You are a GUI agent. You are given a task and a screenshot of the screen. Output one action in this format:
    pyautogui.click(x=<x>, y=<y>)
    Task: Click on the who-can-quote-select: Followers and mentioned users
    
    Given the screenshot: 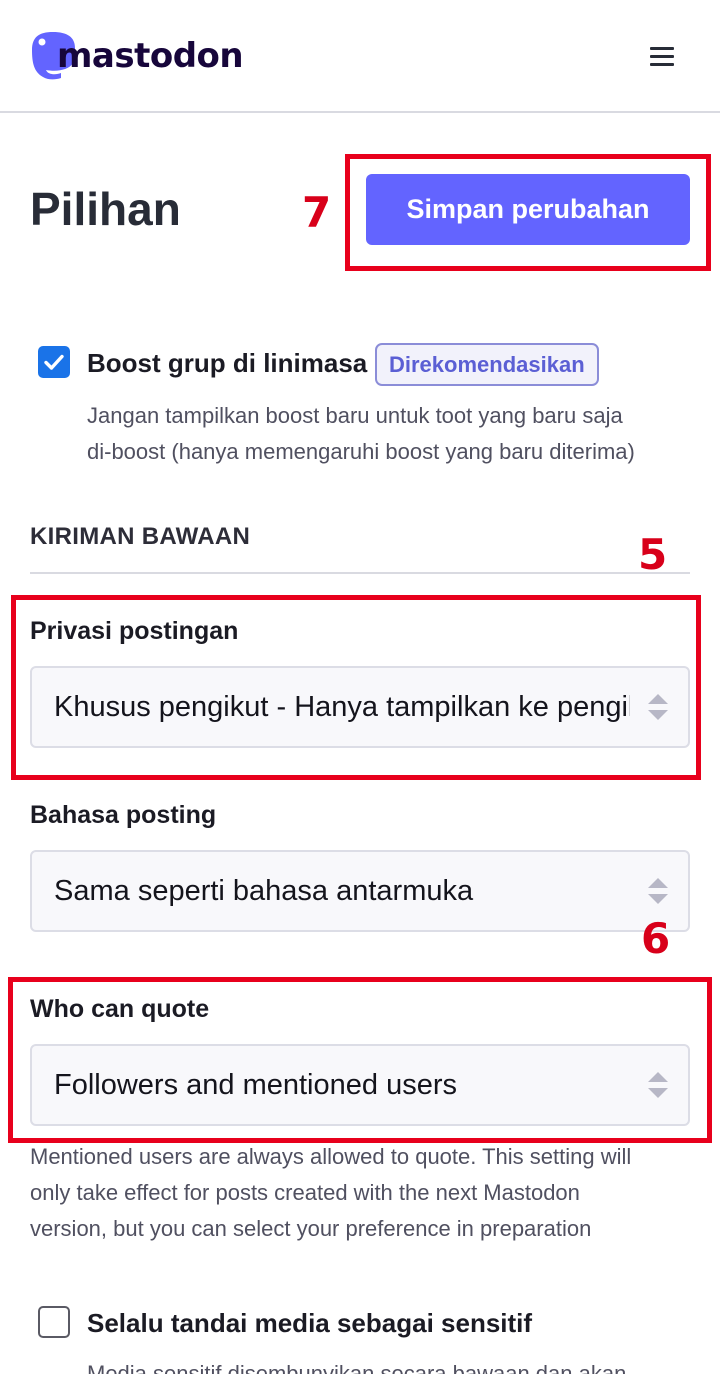 What is the action you would take?
    pyautogui.click(x=360, y=1085)
    